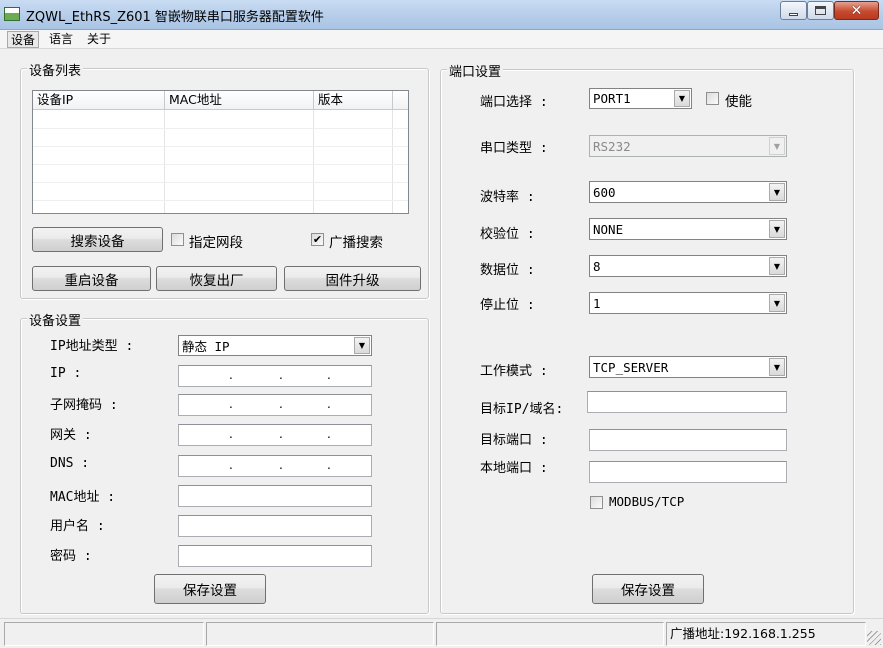  I want to click on maximize-icon, so click(820, 10).